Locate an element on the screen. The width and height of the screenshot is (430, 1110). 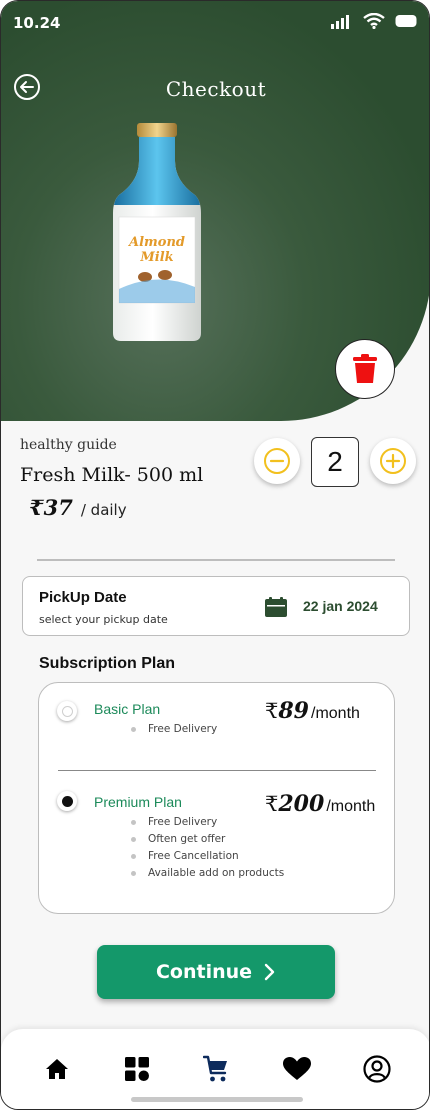
tab-cart is located at coordinates (216, 1069).